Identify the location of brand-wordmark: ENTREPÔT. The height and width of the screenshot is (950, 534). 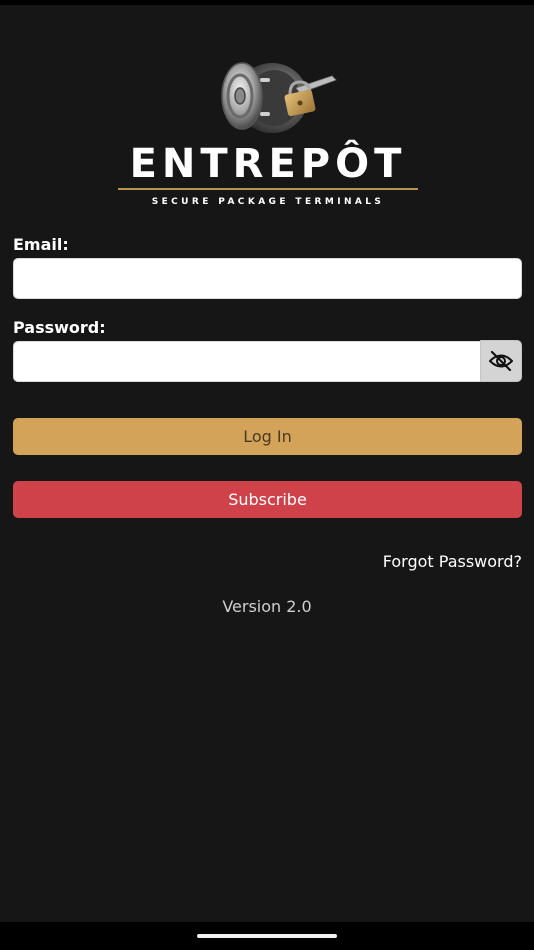
(268, 164).